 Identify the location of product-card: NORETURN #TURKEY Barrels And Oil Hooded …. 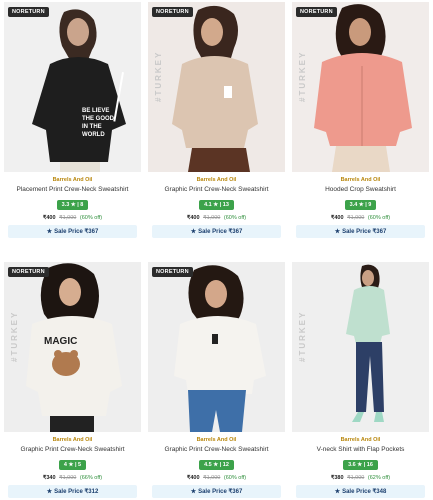
(360, 120).